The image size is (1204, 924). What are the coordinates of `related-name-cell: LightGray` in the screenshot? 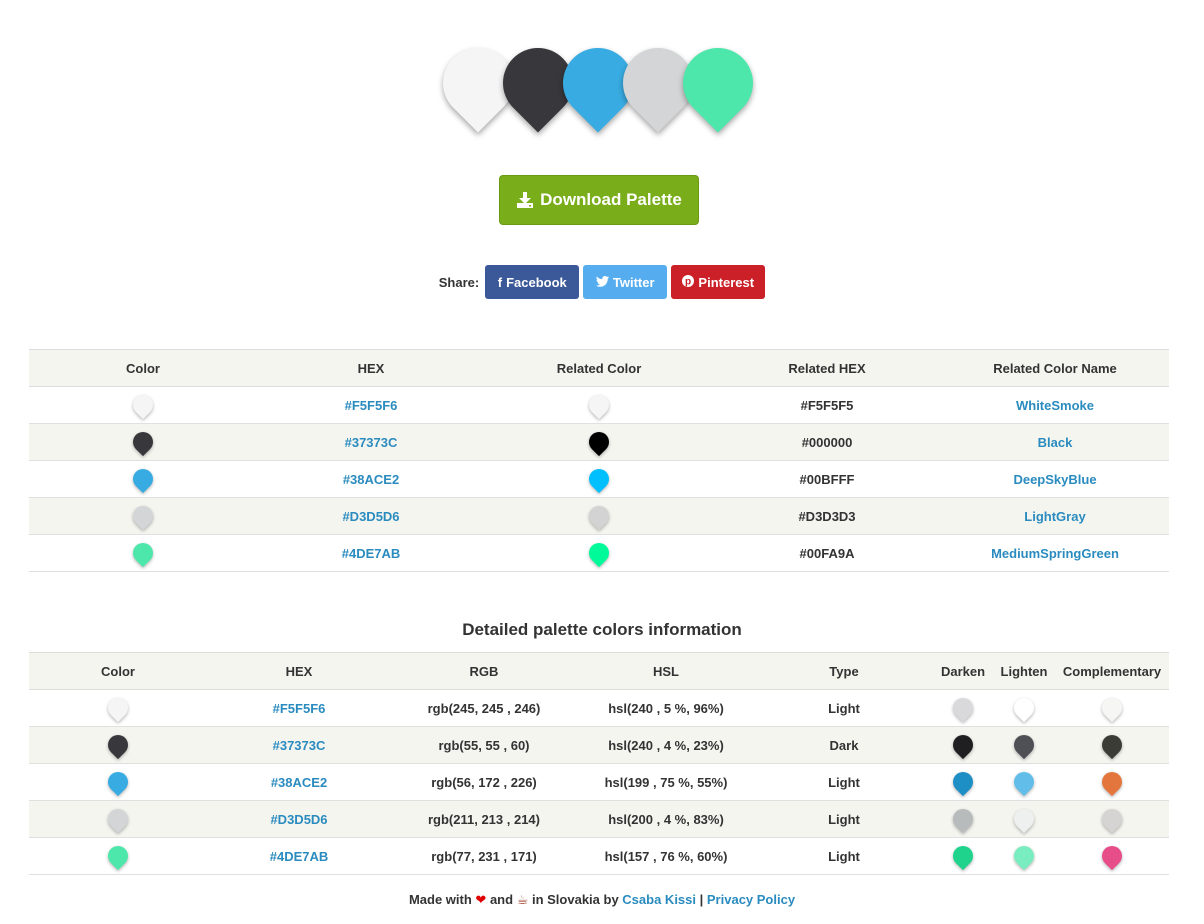 It's located at (1055, 516).